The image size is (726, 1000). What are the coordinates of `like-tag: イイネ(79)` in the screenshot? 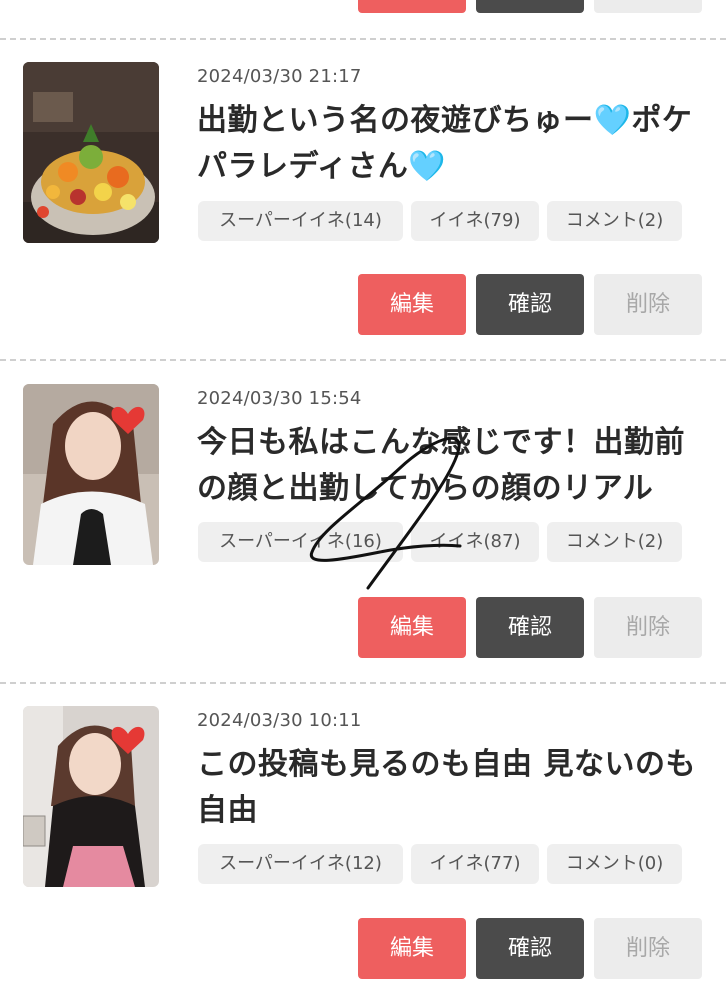 It's located at (475, 221).